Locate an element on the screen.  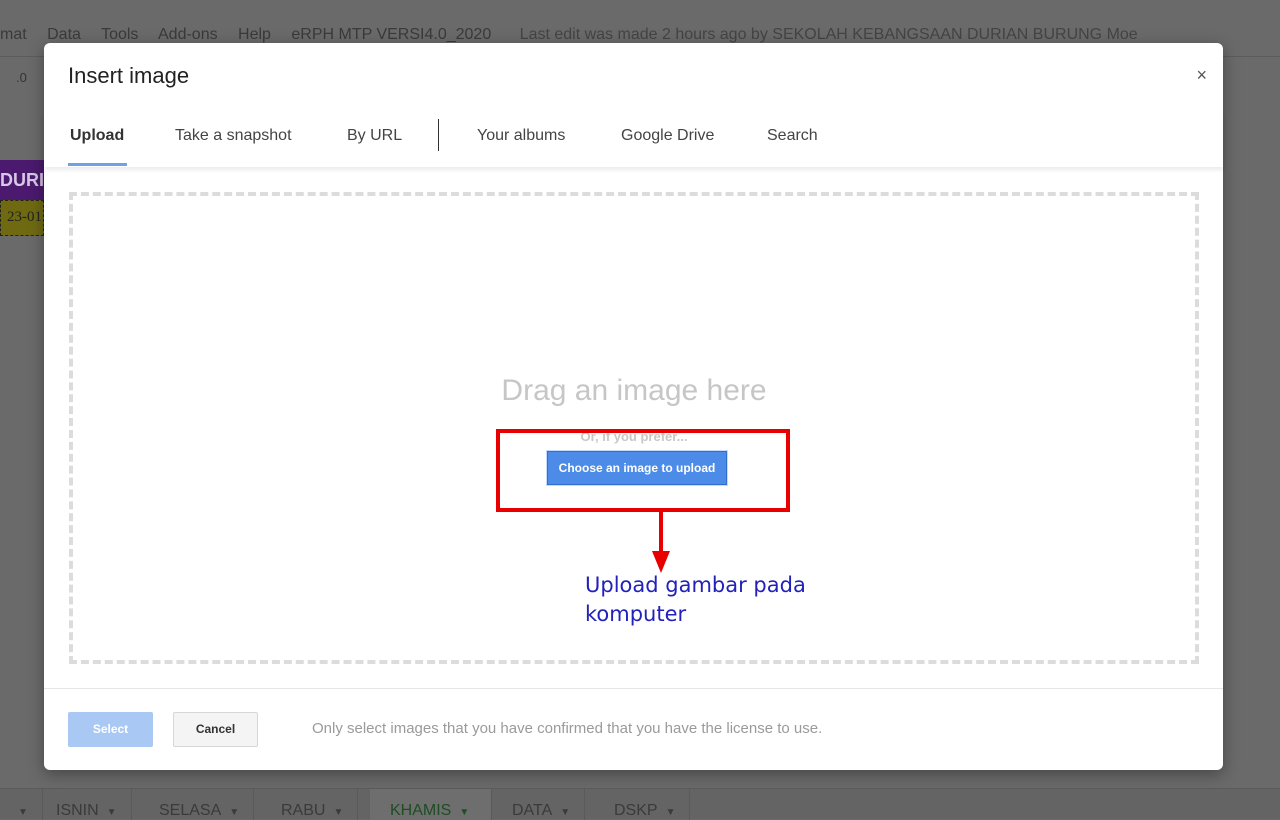
sheet-tab: DATA ▼ is located at coordinates (542, 804).